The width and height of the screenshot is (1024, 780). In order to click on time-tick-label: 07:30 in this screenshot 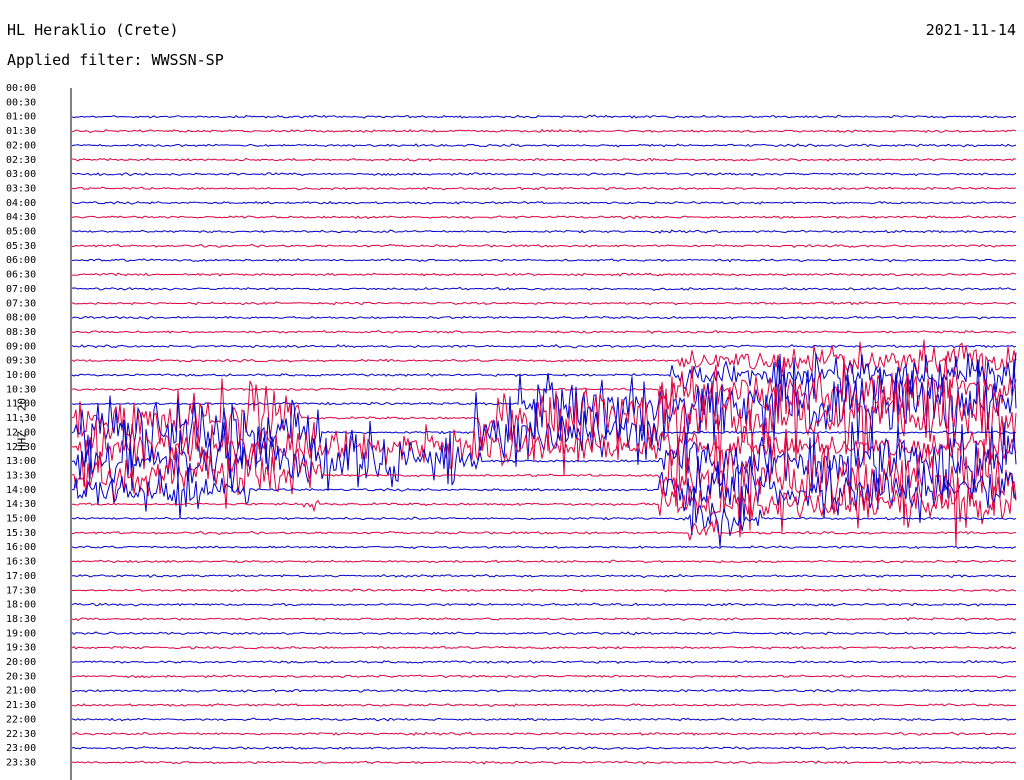, I will do `click(21, 303)`.